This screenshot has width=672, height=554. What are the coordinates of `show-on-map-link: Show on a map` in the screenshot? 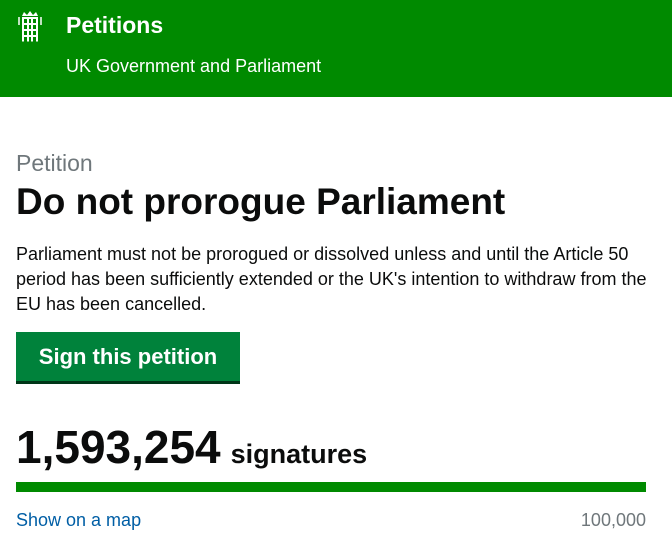 It's located at (78, 520).